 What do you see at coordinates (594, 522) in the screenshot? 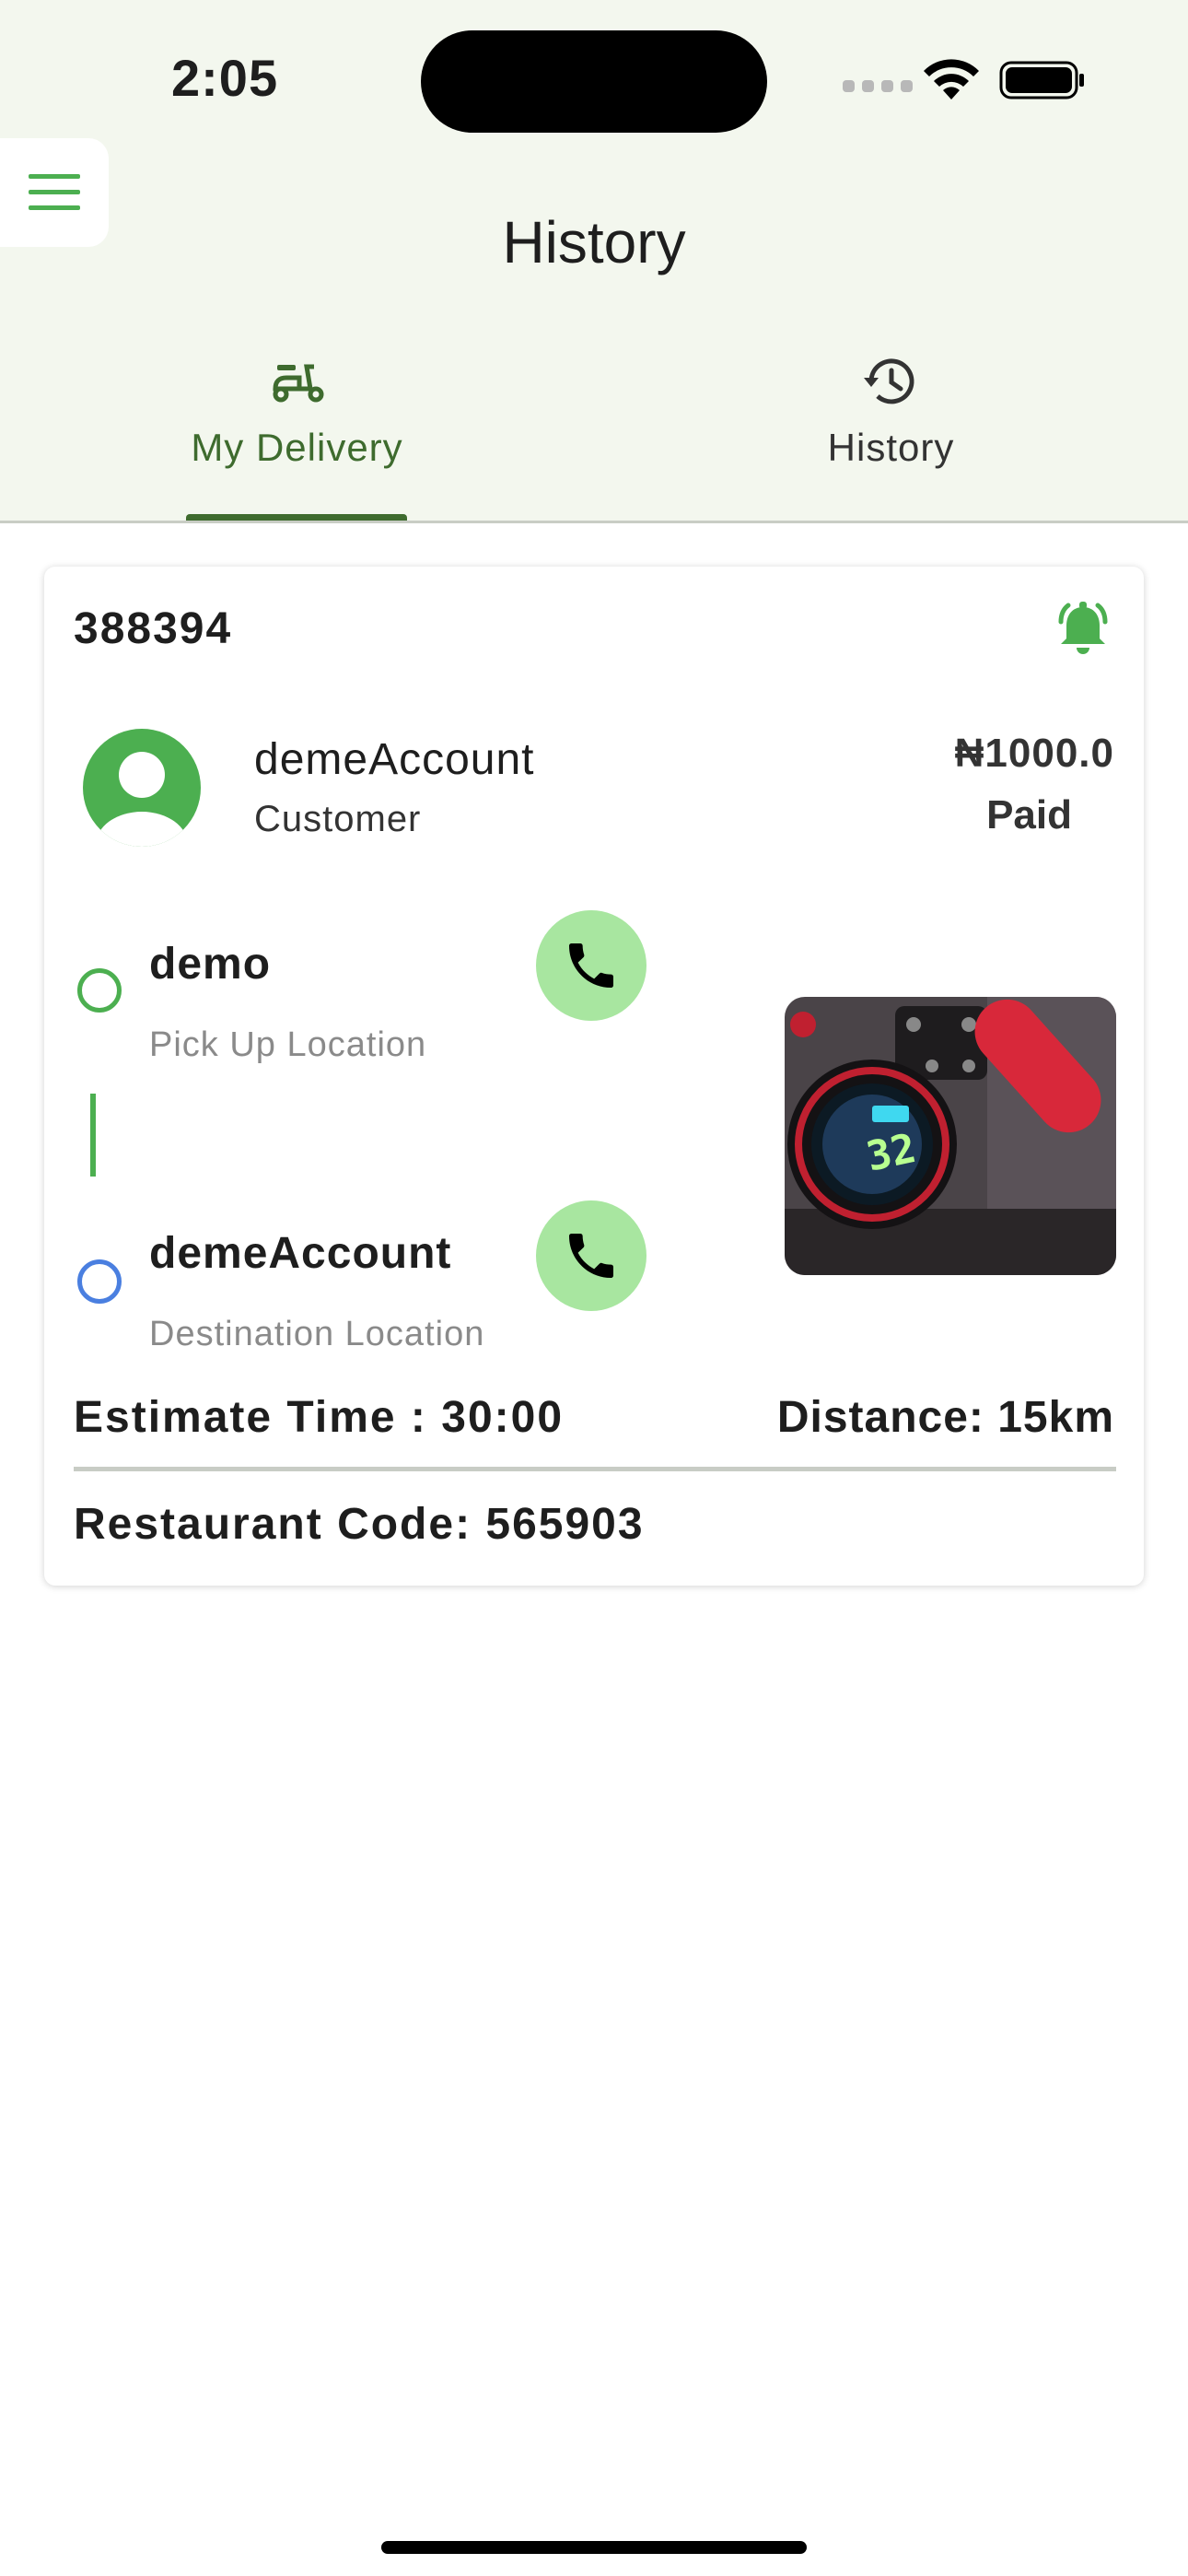
I see `tabs-divider` at bounding box center [594, 522].